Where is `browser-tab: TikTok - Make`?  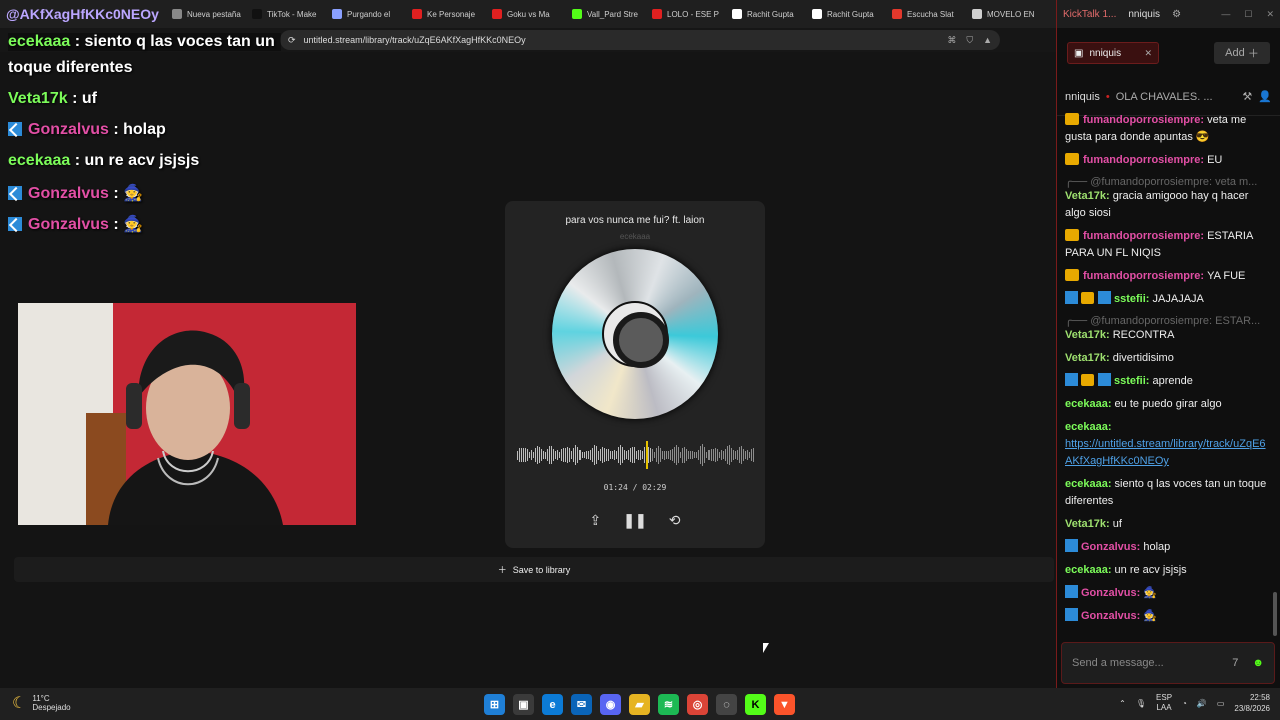
browser-tab: TikTok - Make is located at coordinates (286, 14).